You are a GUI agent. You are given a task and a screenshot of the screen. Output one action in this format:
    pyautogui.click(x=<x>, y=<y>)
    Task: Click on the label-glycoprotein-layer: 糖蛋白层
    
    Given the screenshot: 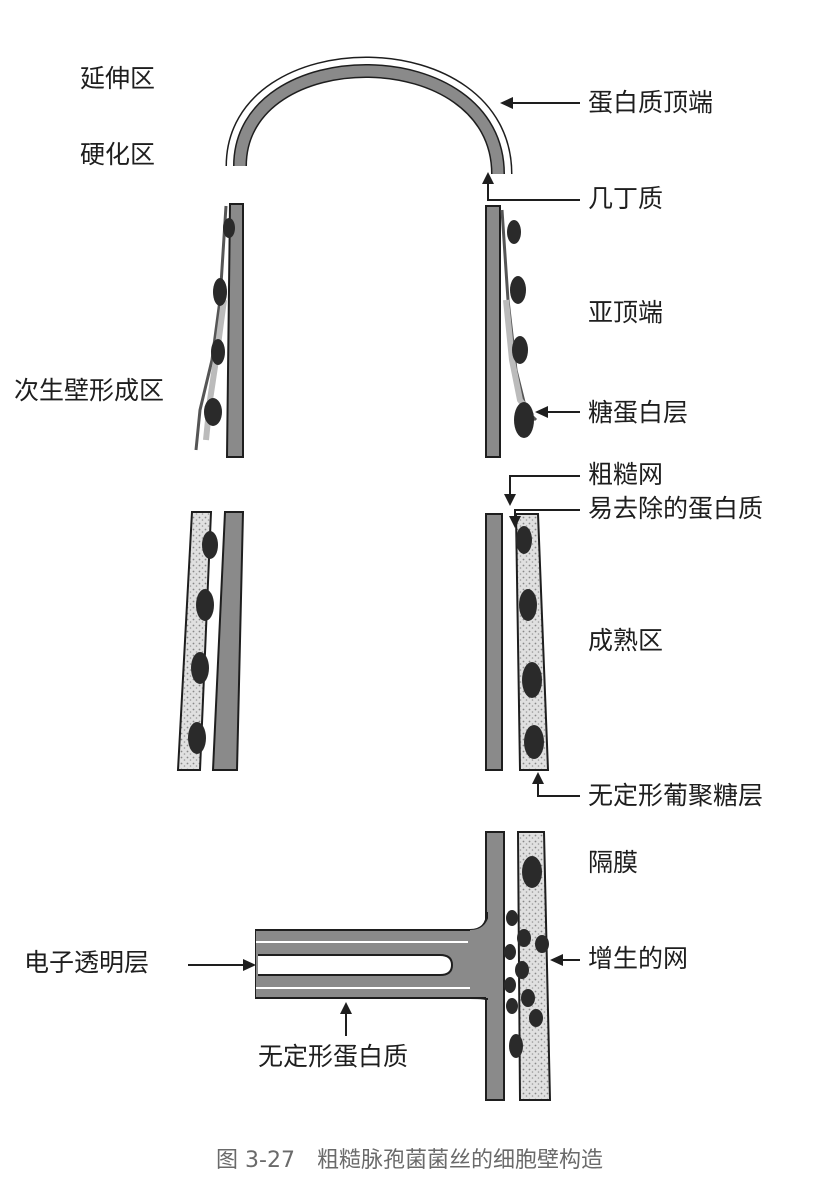 What is the action you would take?
    pyautogui.click(x=638, y=412)
    